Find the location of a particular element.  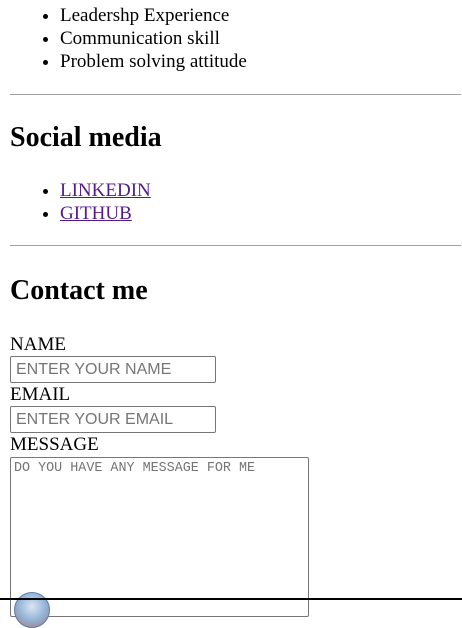

list-item: Problem solving attitude is located at coordinates (250, 61).